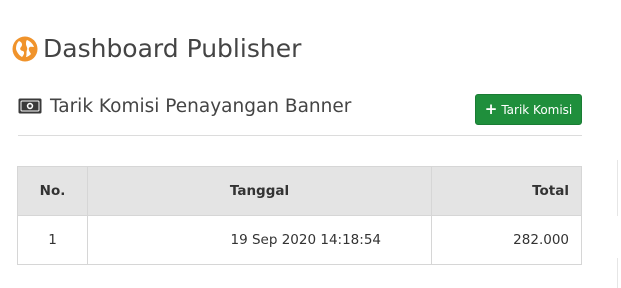 The width and height of the screenshot is (621, 288). Describe the element at coordinates (172, 48) in the screenshot. I see `page-title: Dashboard Publisher` at that location.